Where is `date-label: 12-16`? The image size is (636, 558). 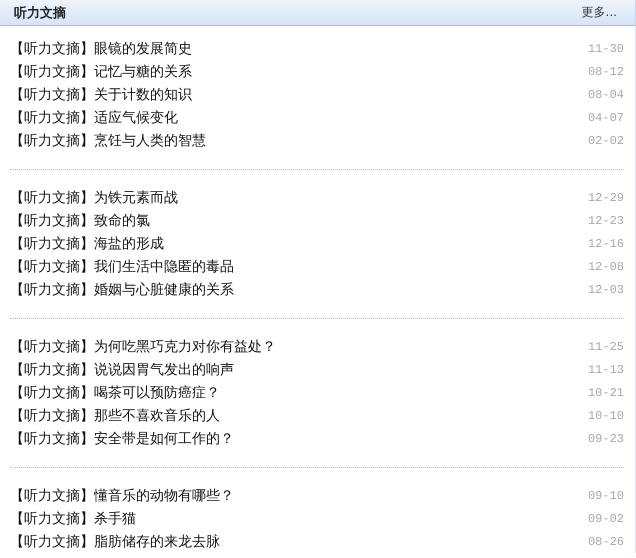 date-label: 12-16 is located at coordinates (606, 243).